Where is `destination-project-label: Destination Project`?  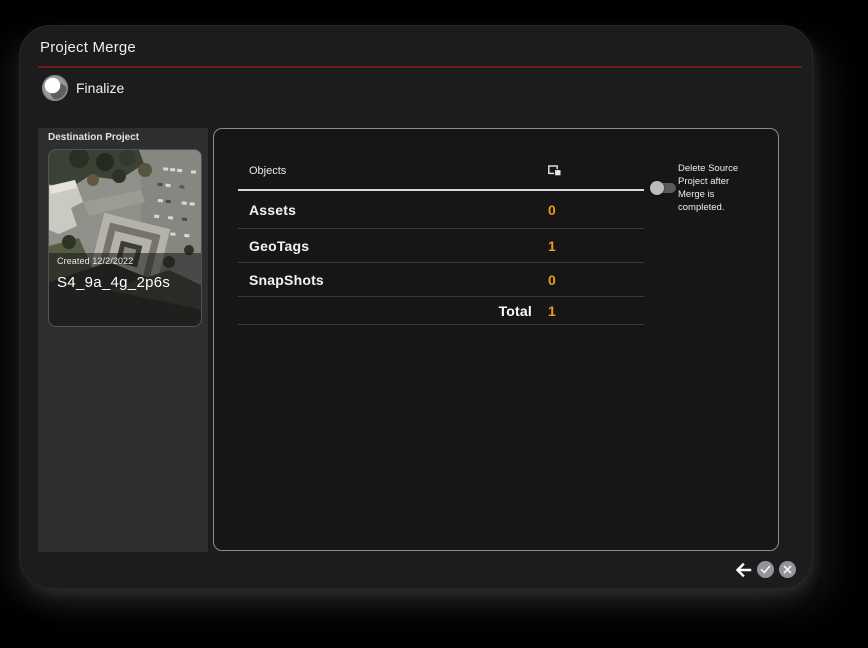 destination-project-label: Destination Project is located at coordinates (94, 137).